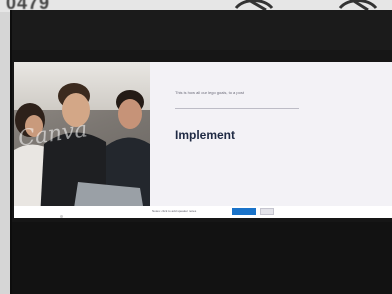  I want to click on slide-divider, so click(237, 108).